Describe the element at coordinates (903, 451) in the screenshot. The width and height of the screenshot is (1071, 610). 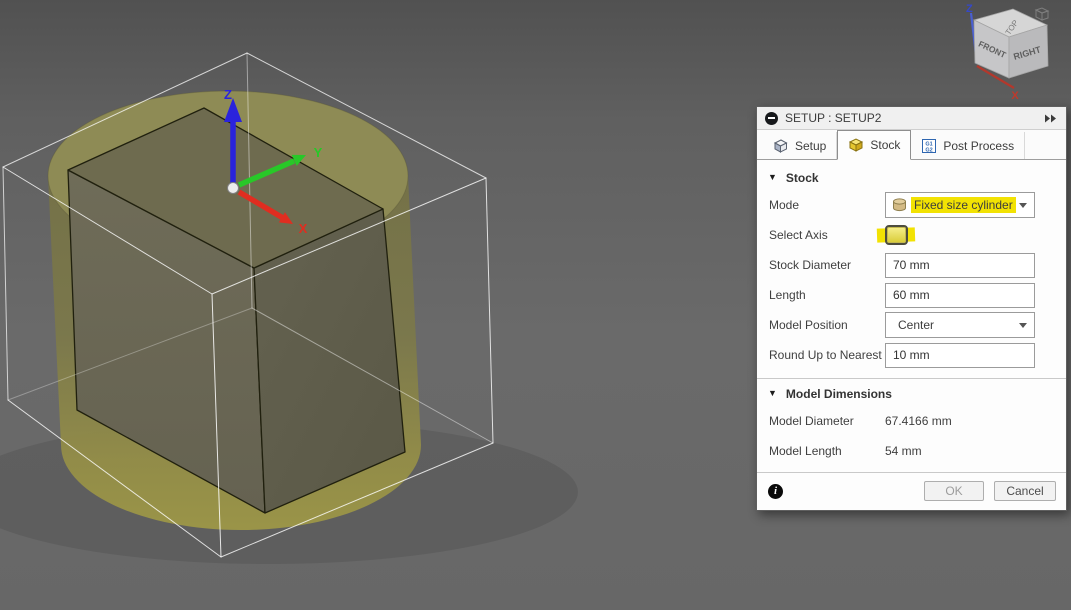
I see `model-length-value: 54 mm` at that location.